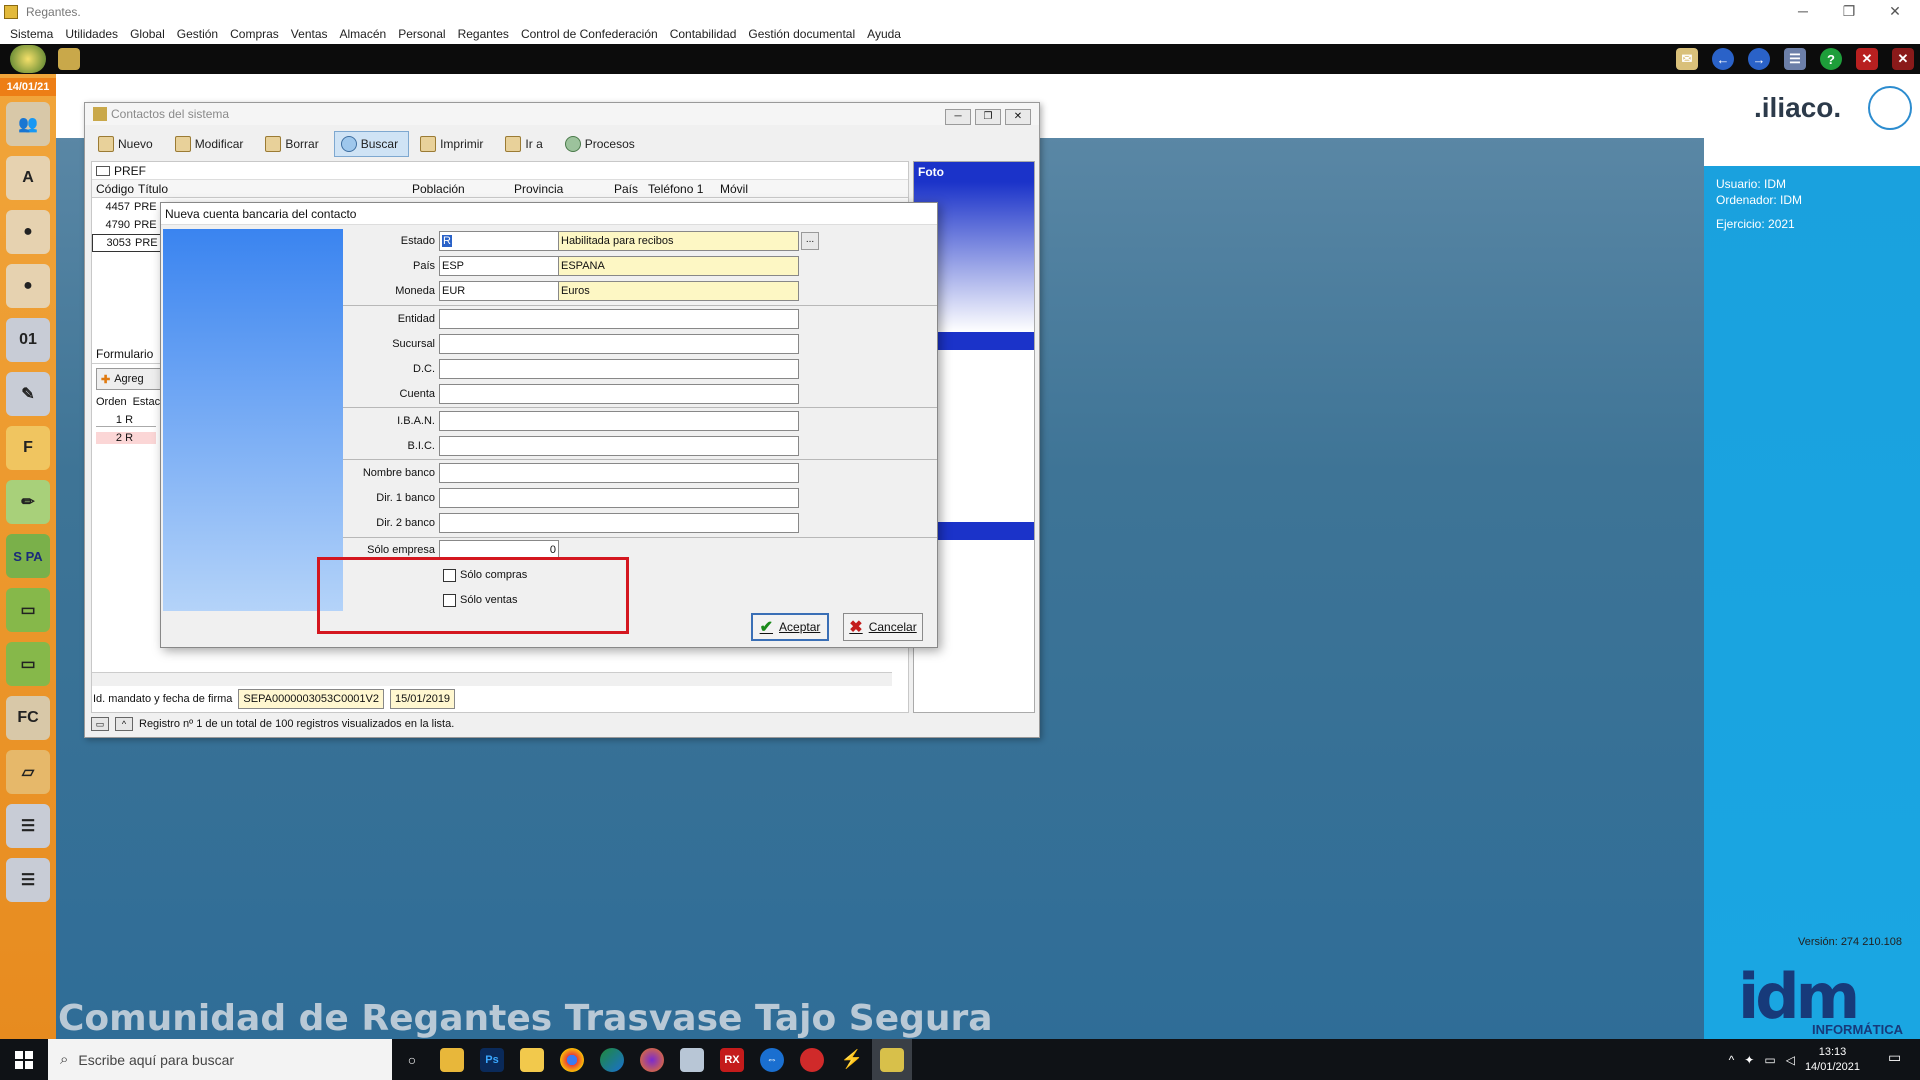 The height and width of the screenshot is (1080, 1920). Describe the element at coordinates (254, 34) in the screenshot. I see `menu-compras: Compras` at that location.